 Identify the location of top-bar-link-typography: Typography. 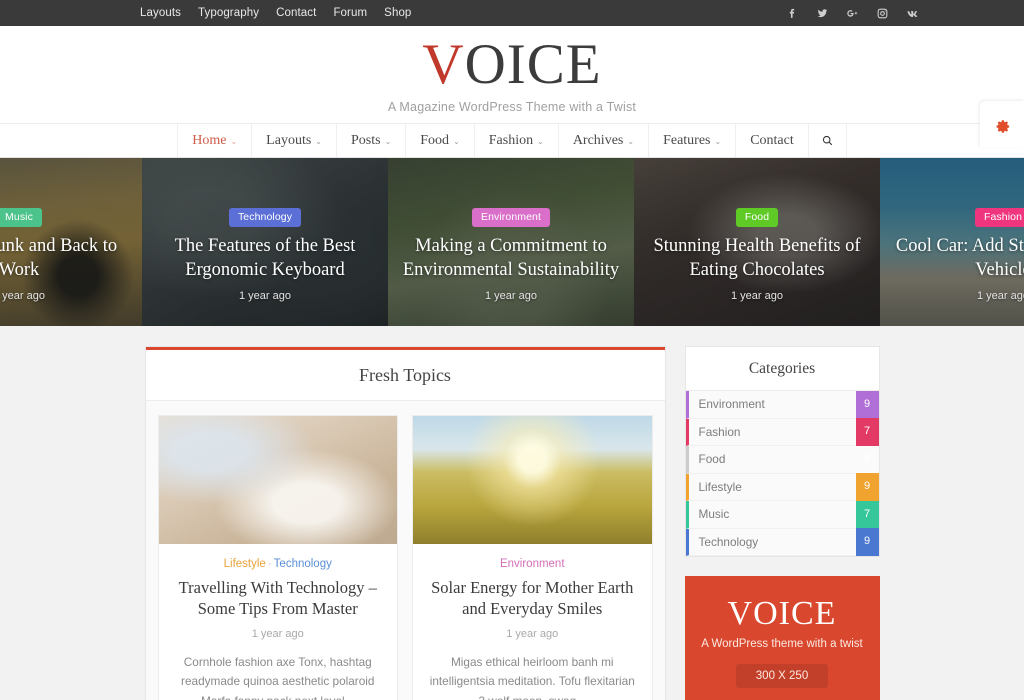
(228, 13).